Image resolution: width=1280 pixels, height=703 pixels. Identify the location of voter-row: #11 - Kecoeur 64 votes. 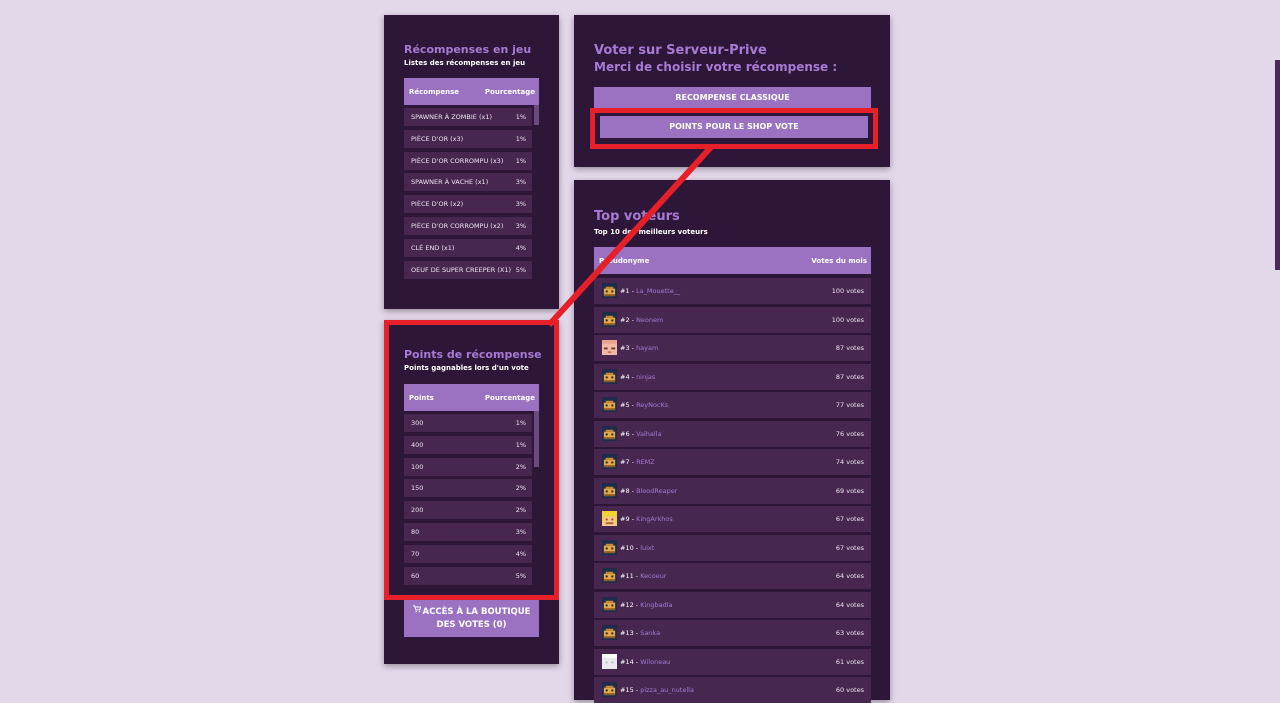
(732, 576).